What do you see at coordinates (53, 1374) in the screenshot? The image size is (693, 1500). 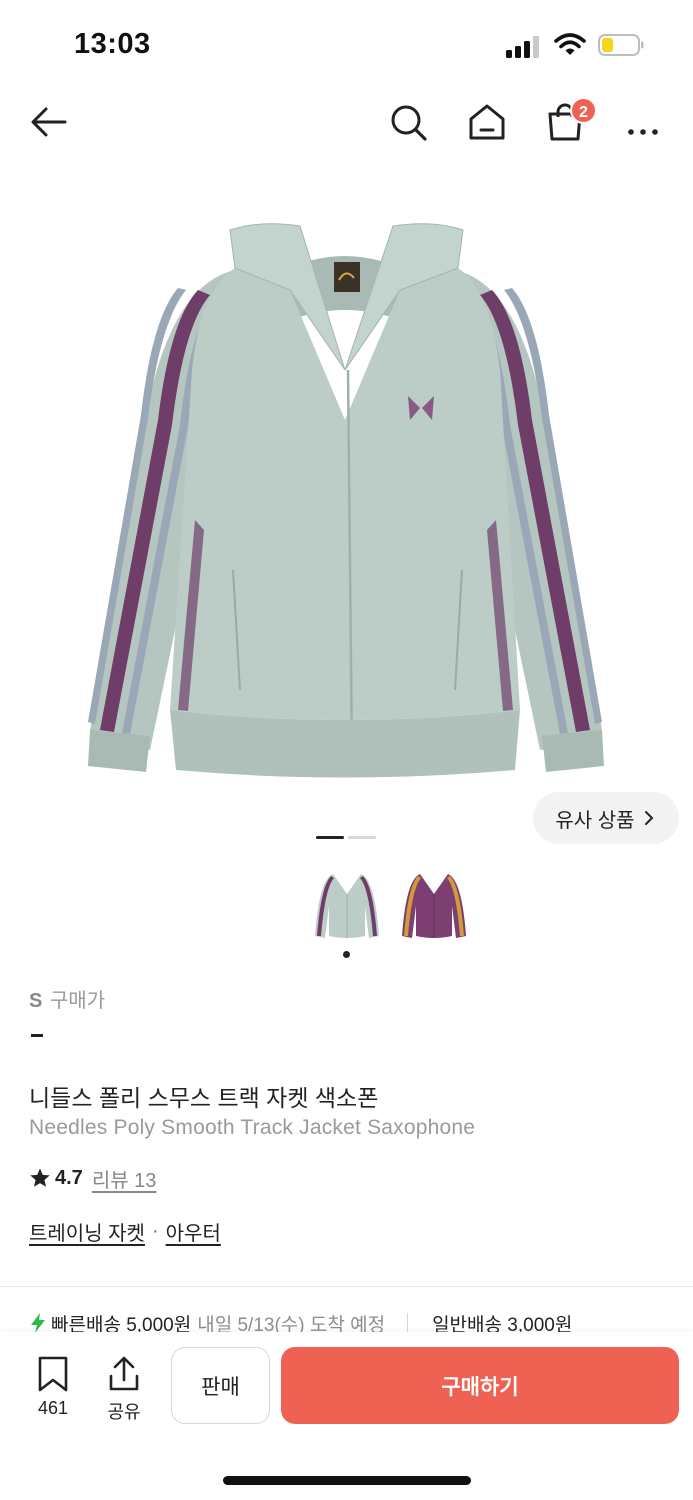 I see `bookmark-icon` at bounding box center [53, 1374].